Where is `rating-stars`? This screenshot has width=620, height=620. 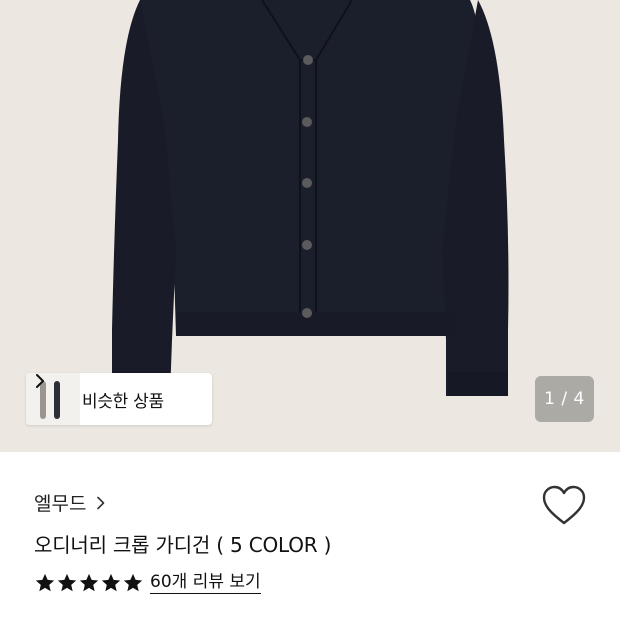 rating-stars is located at coordinates (89, 583).